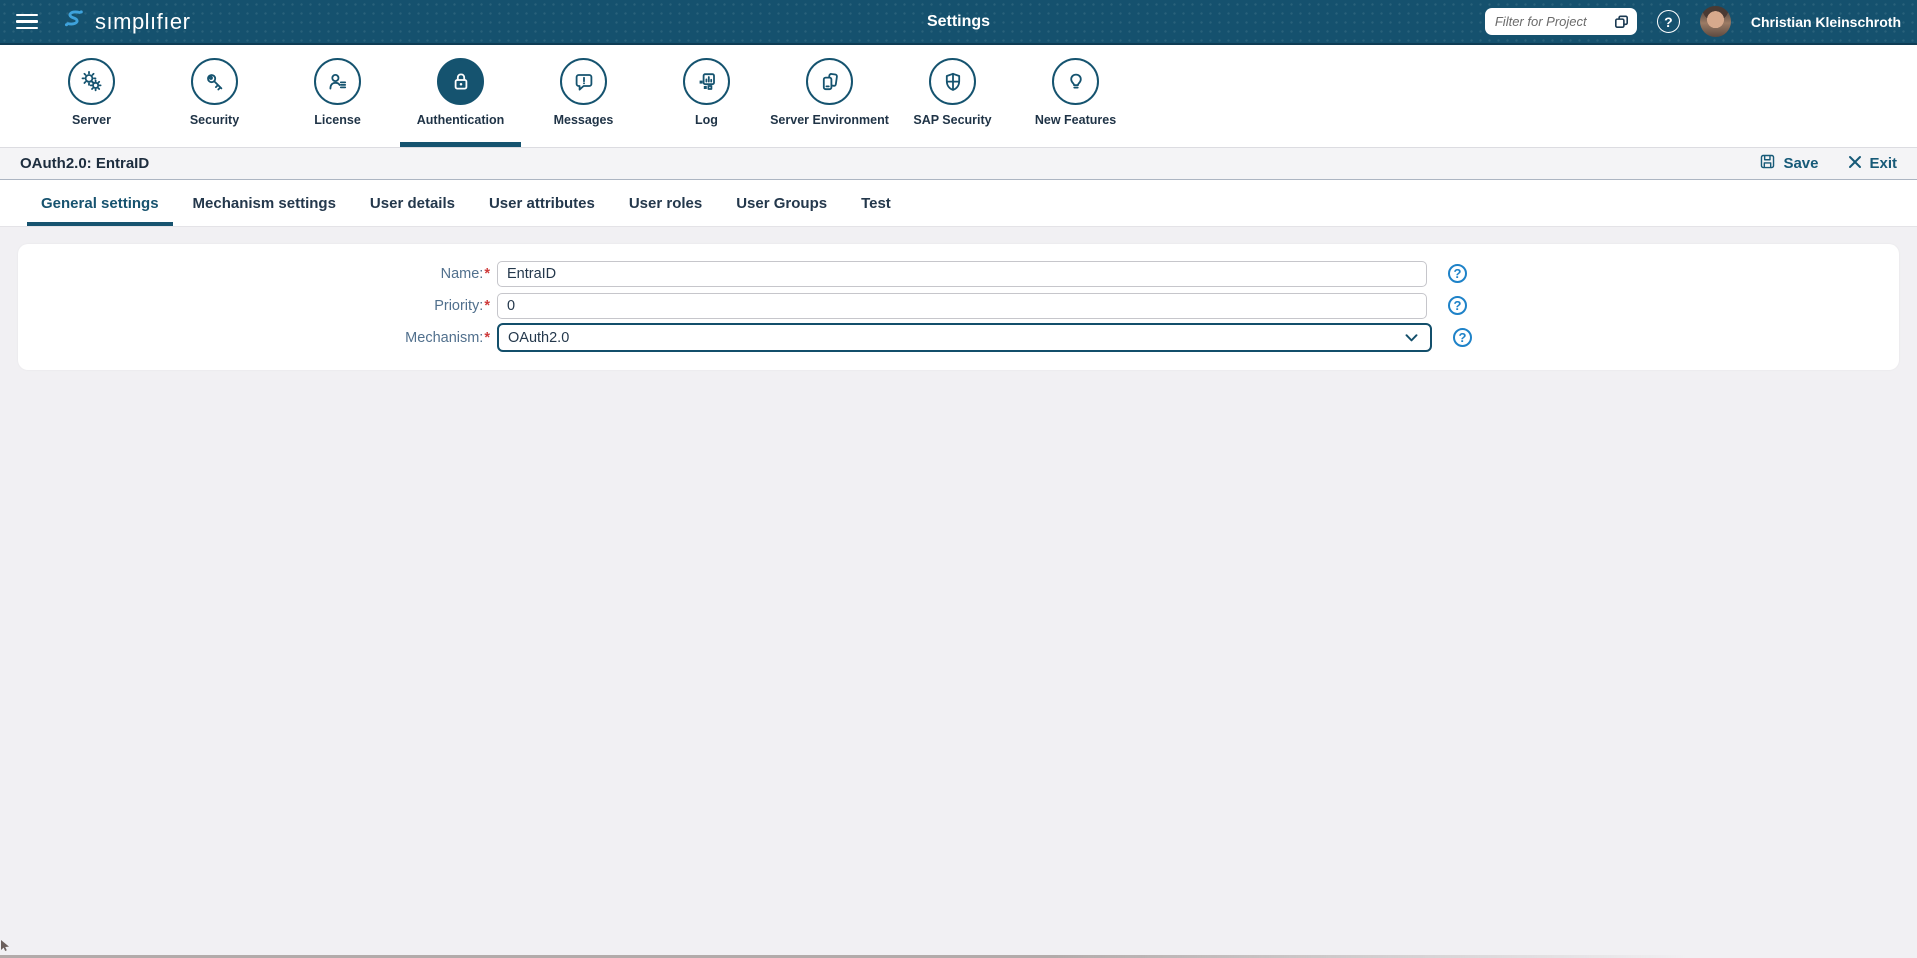  I want to click on form-row: Mechanism: OAuth2.0, so click(958, 337).